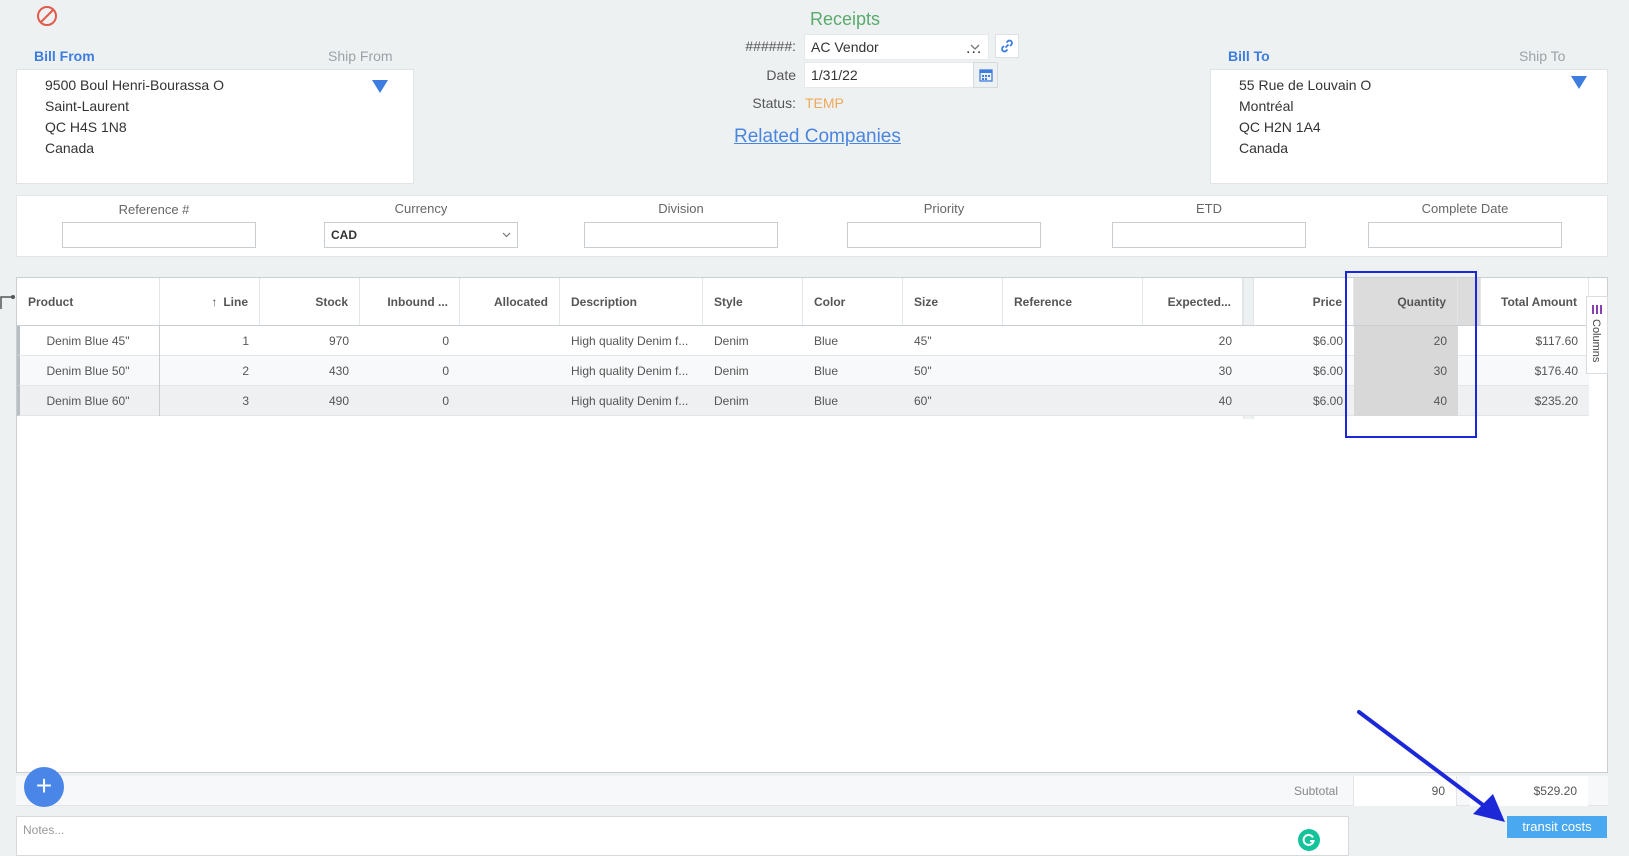 The width and height of the screenshot is (1629, 856). I want to click on column-header-line-label: Line, so click(235, 301).